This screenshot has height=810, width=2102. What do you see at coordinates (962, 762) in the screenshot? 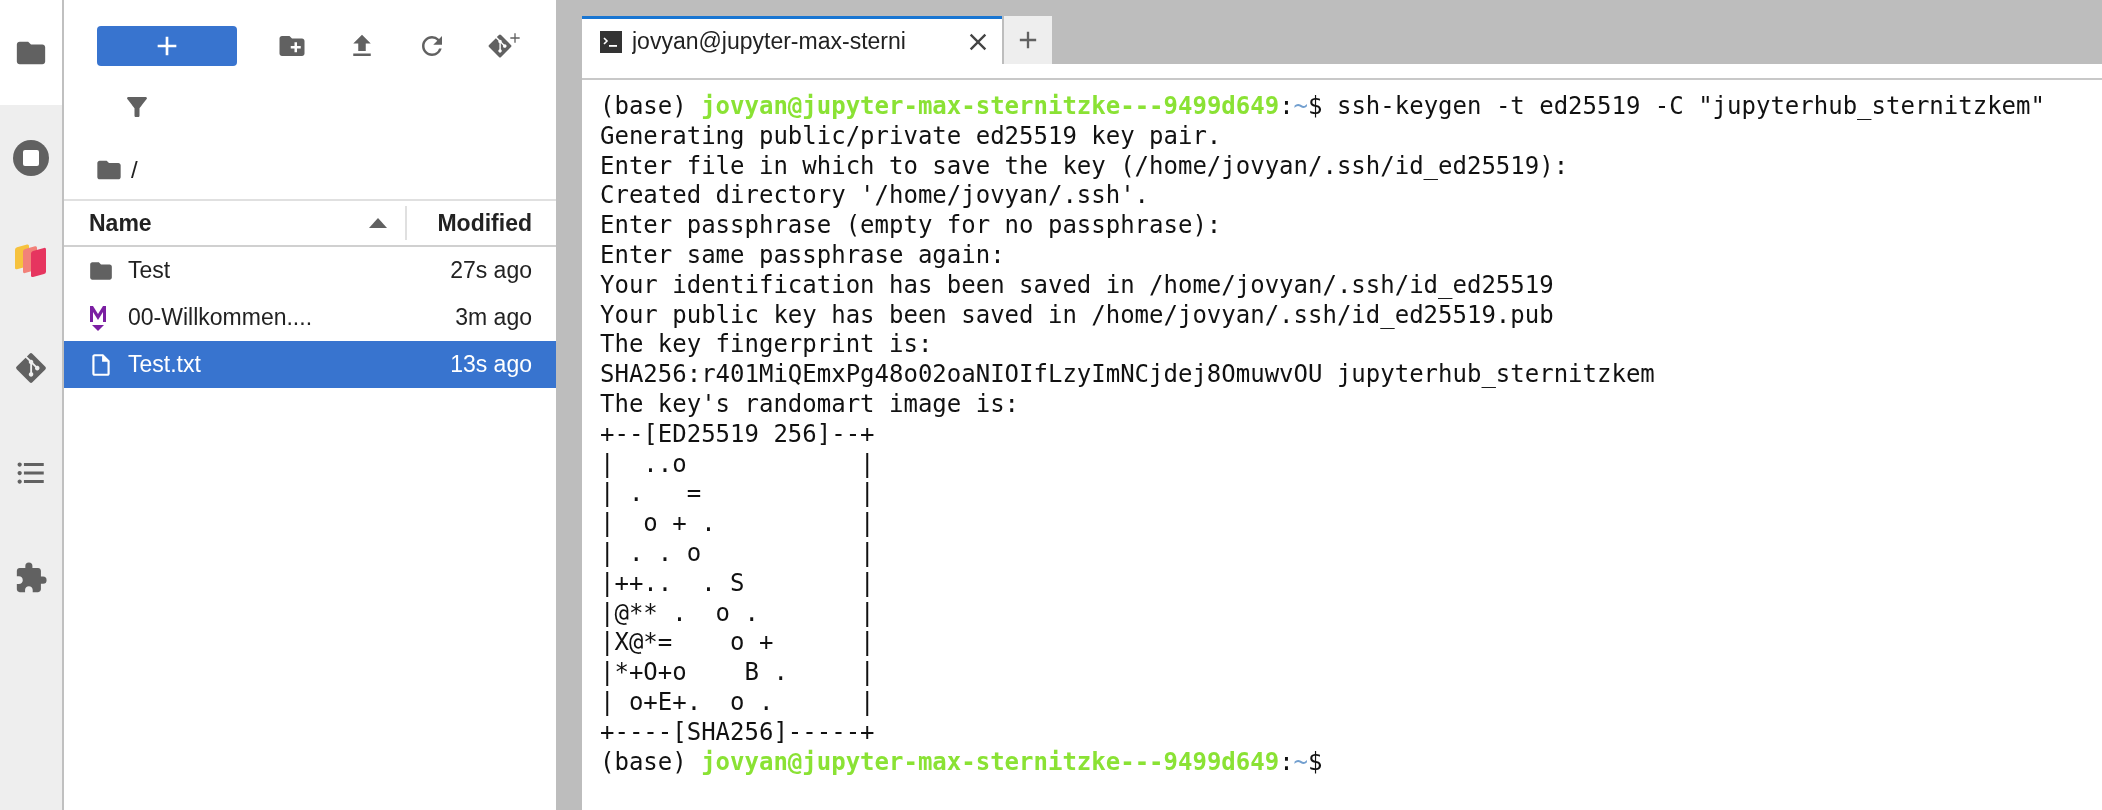
I see `terminal-prompt: (base) jovyan@jupyter-max-sternitzke---9499d649:~$` at bounding box center [962, 762].